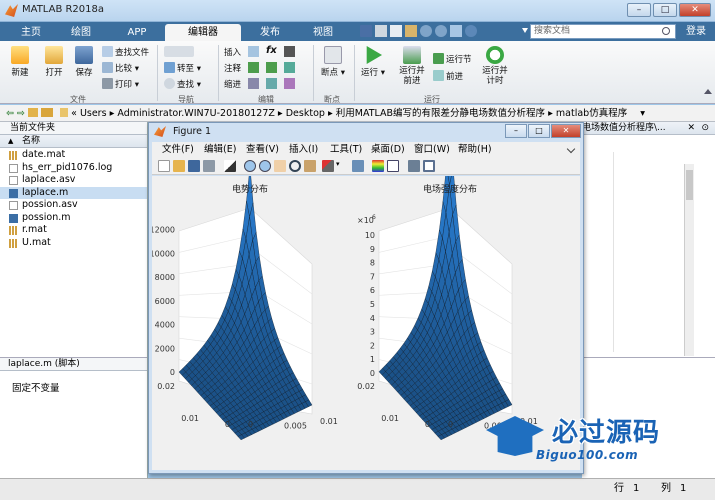 The image size is (715, 500). I want to click on run-advance-button: 运行并前进, so click(412, 66).